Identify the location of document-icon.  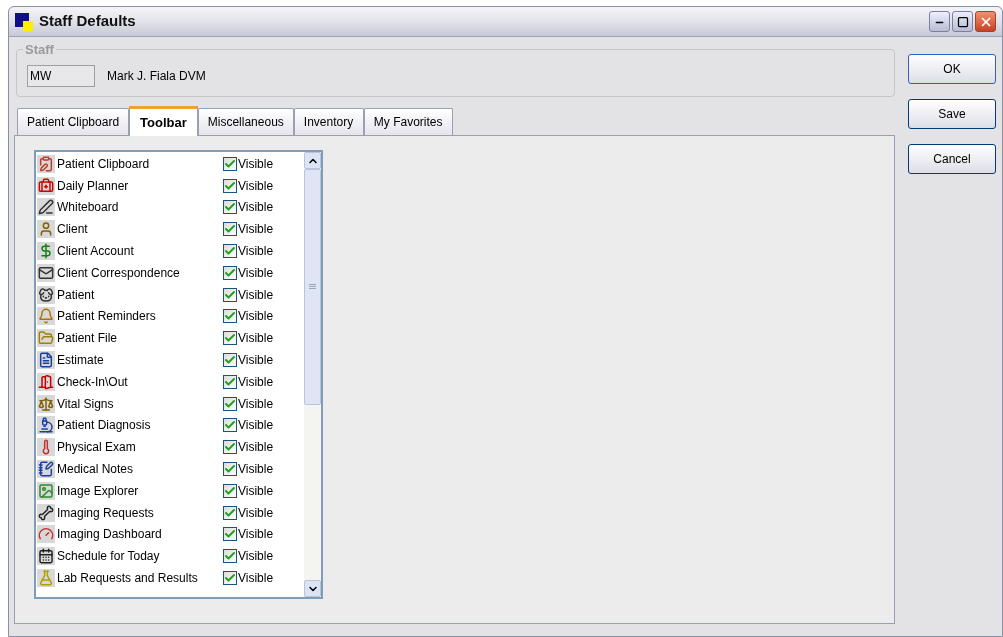
(46, 360).